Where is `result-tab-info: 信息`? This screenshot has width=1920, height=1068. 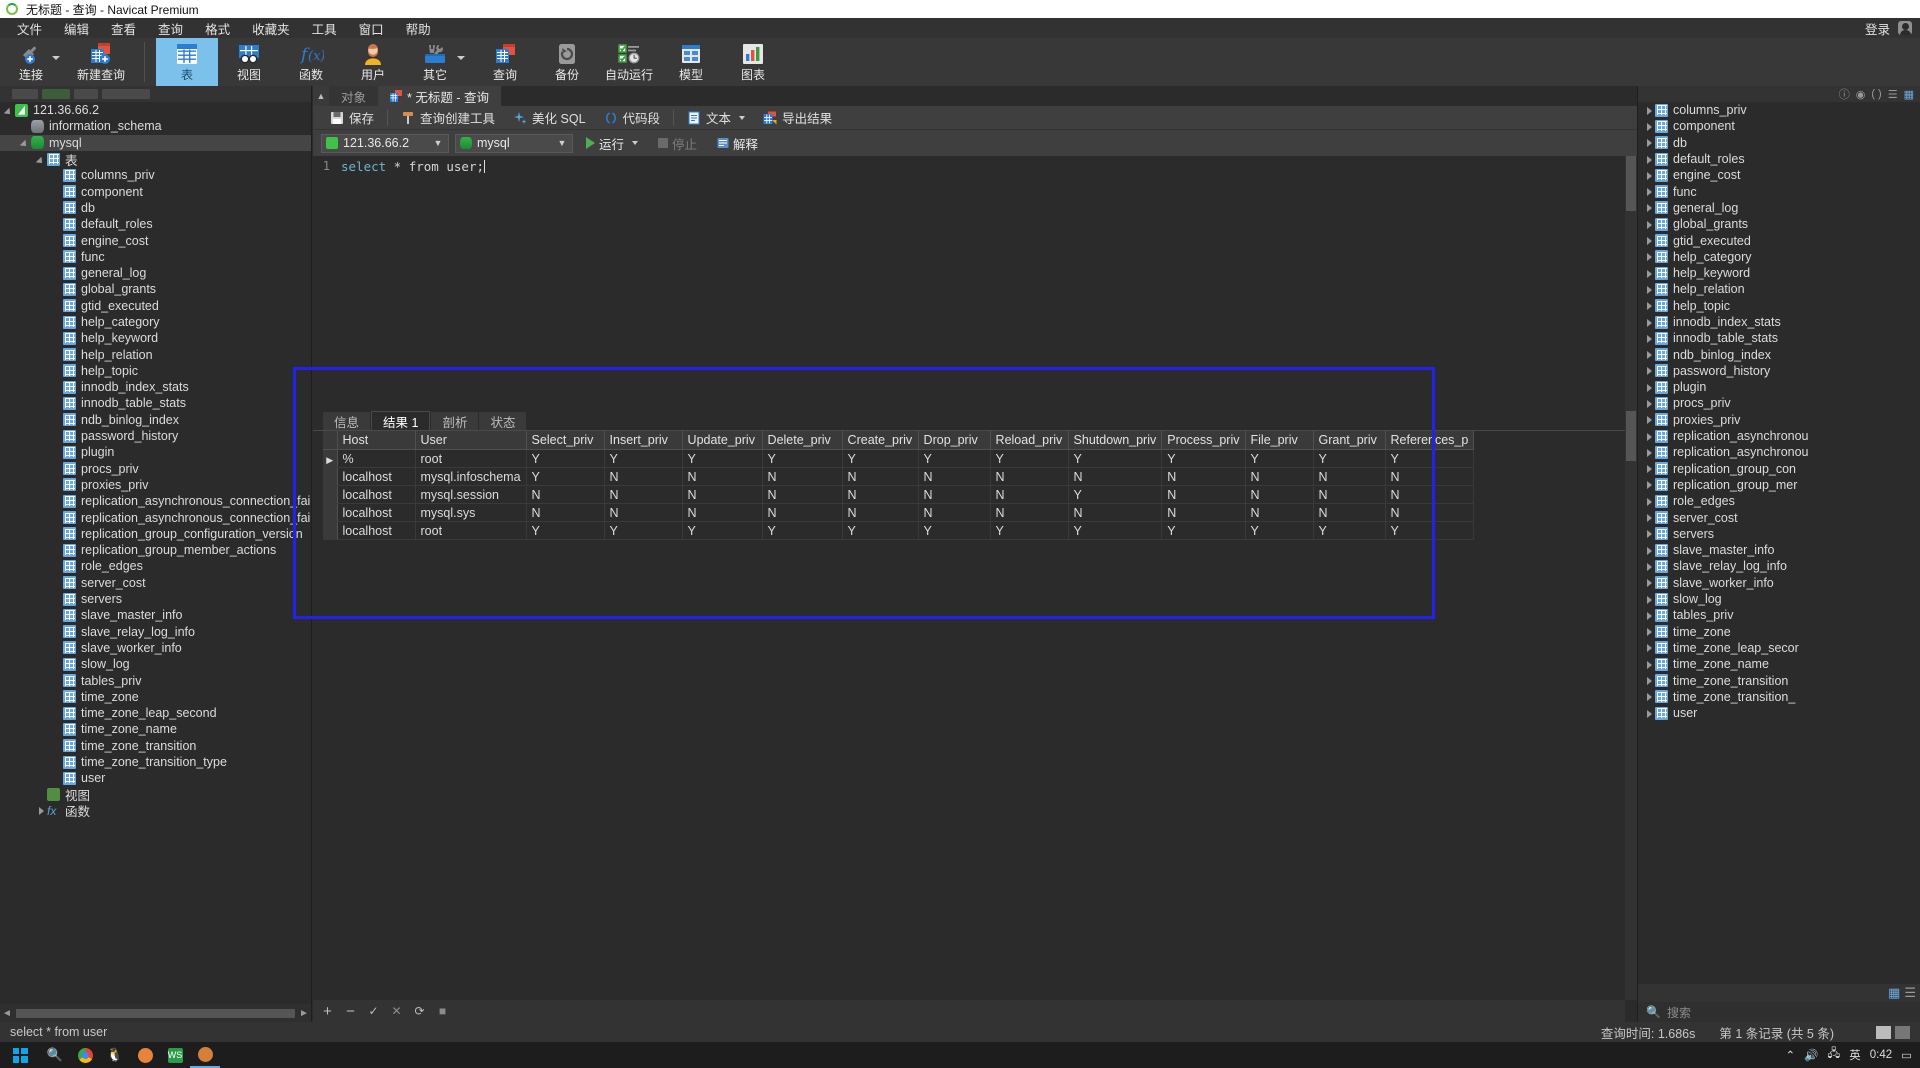 result-tab-info: 信息 is located at coordinates (347, 421).